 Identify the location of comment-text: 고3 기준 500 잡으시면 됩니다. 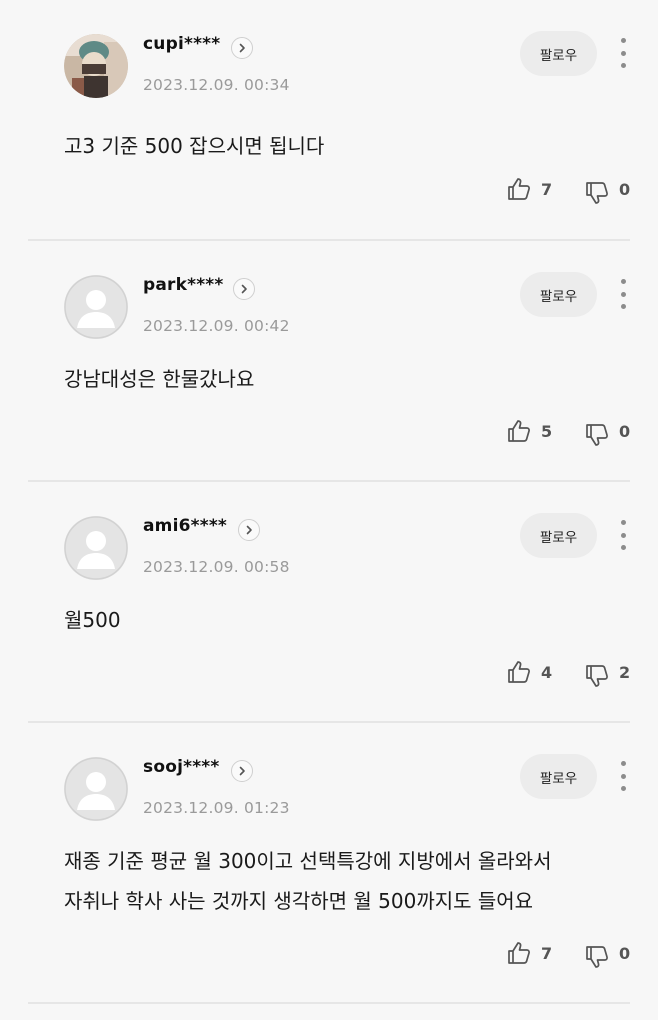
(194, 146).